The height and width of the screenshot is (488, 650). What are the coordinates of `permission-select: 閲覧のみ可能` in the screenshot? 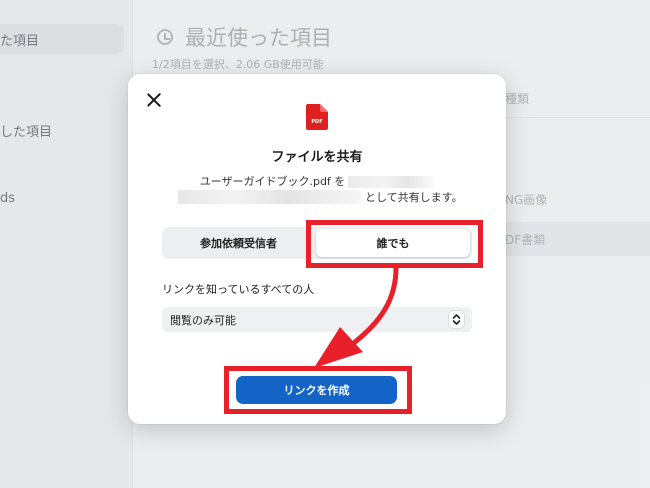 It's located at (317, 319).